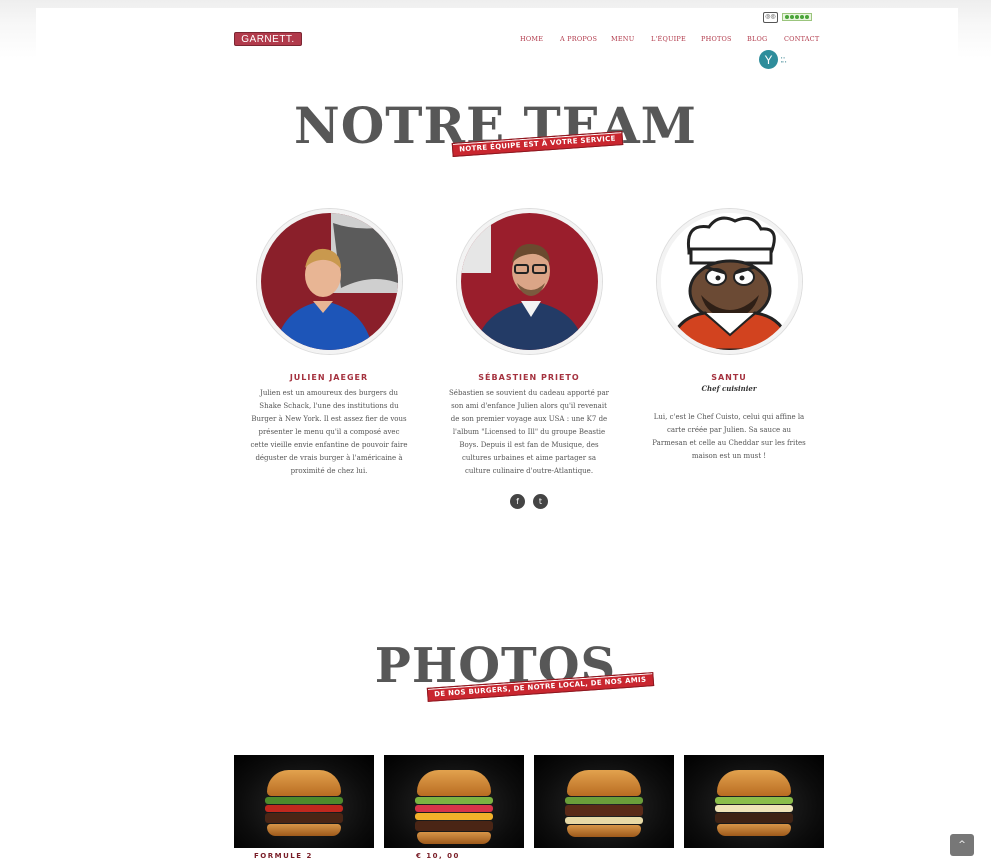  I want to click on rating-dots-icon, so click(797, 17).